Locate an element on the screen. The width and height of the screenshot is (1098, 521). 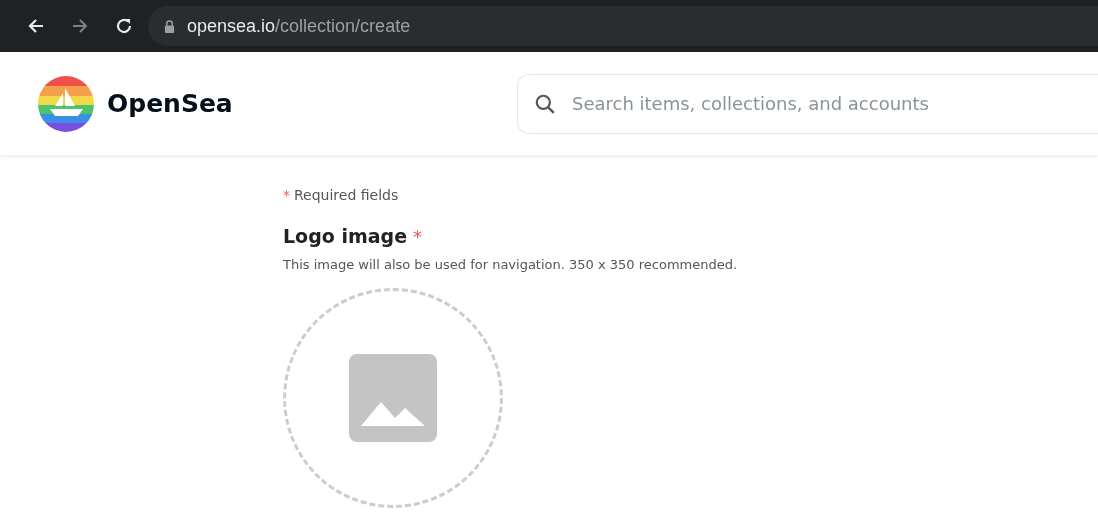
field-label: Logo image is located at coordinates (345, 236).